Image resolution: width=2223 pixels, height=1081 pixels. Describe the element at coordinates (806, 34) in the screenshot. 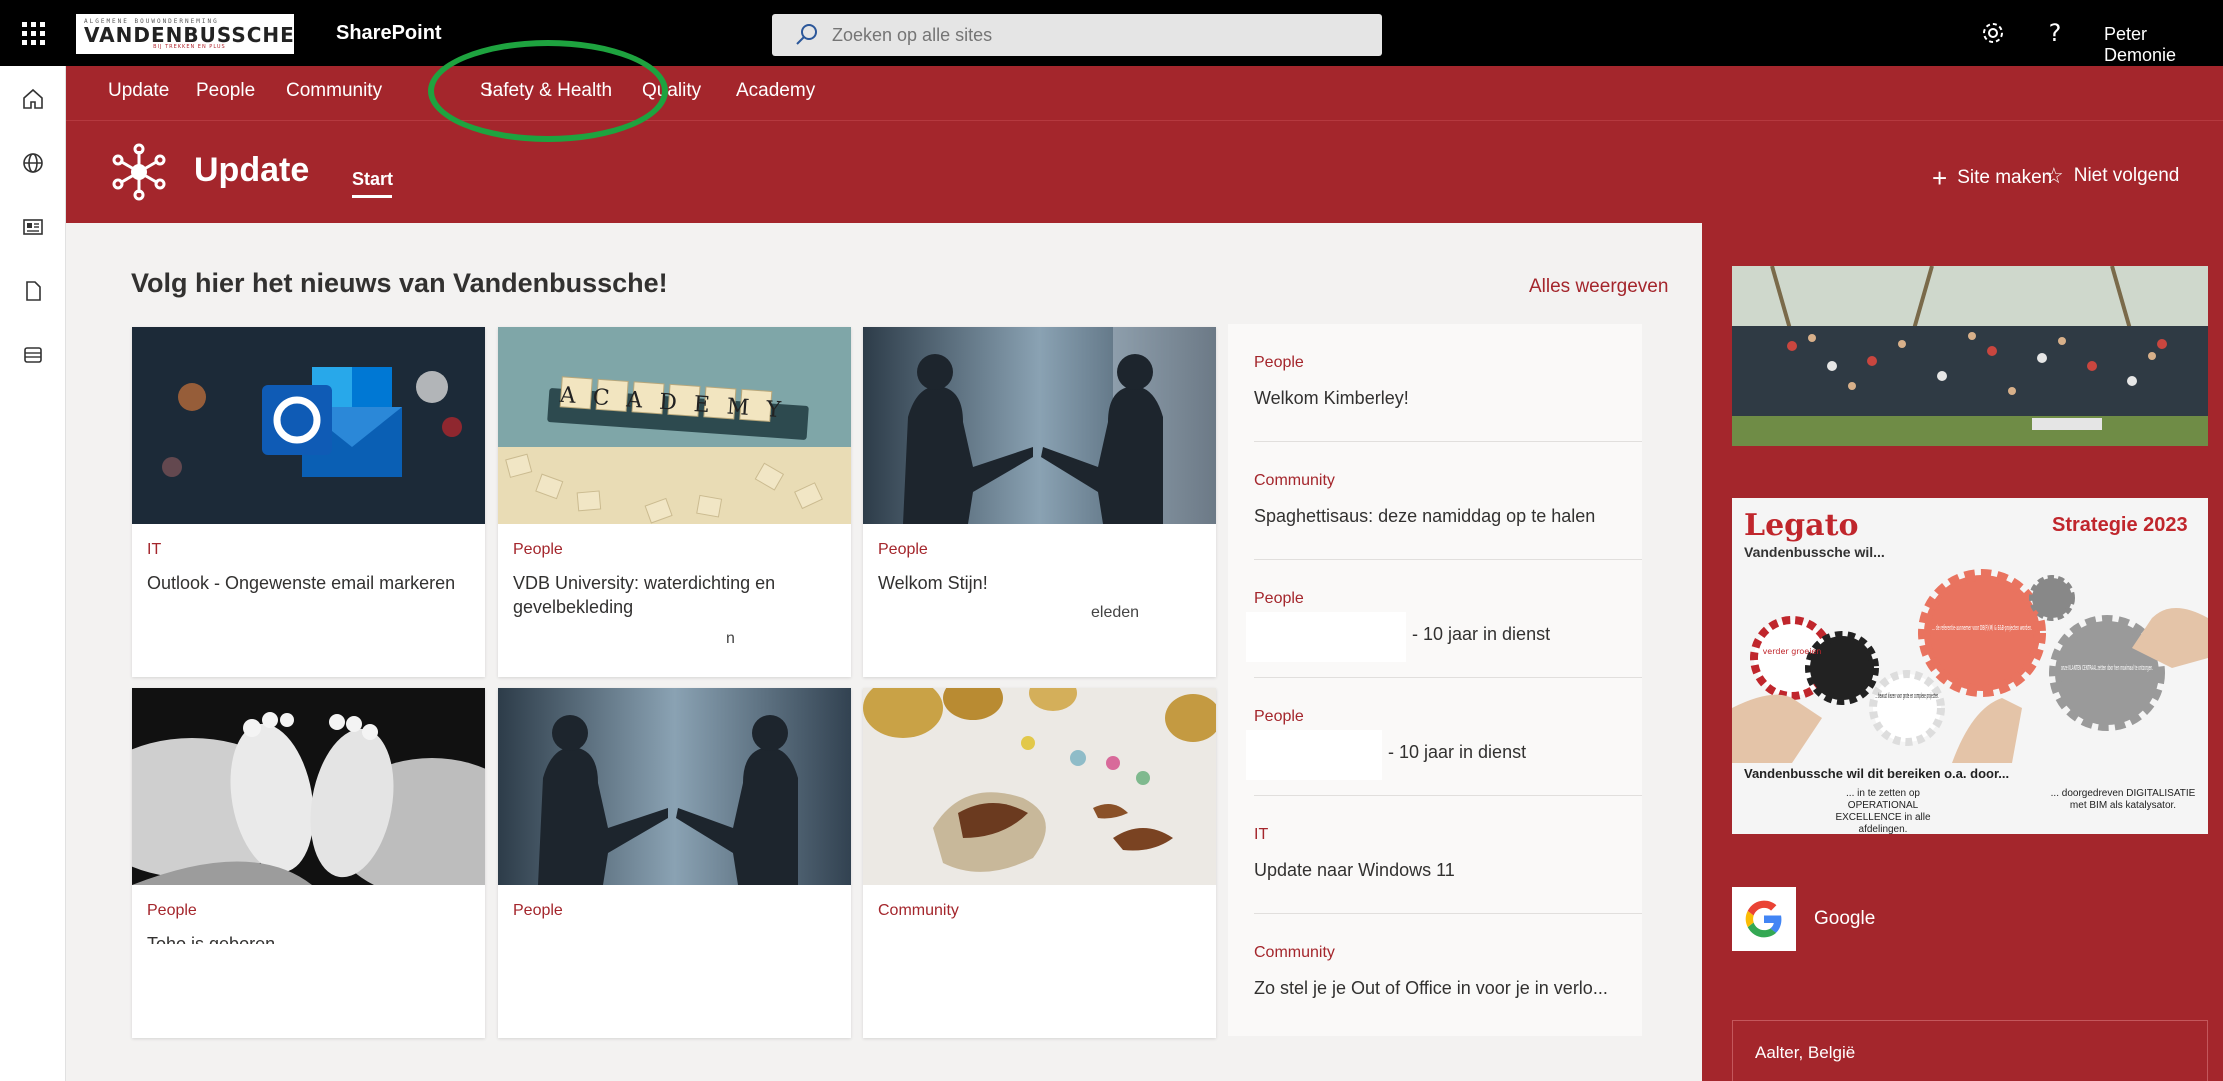

I see `search-icon` at that location.